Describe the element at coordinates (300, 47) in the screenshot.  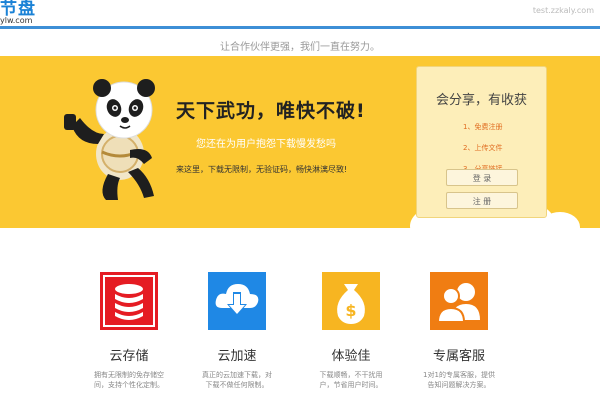
I see `slogan-text: 让合作伙伴更强，我们一直在努力。` at that location.